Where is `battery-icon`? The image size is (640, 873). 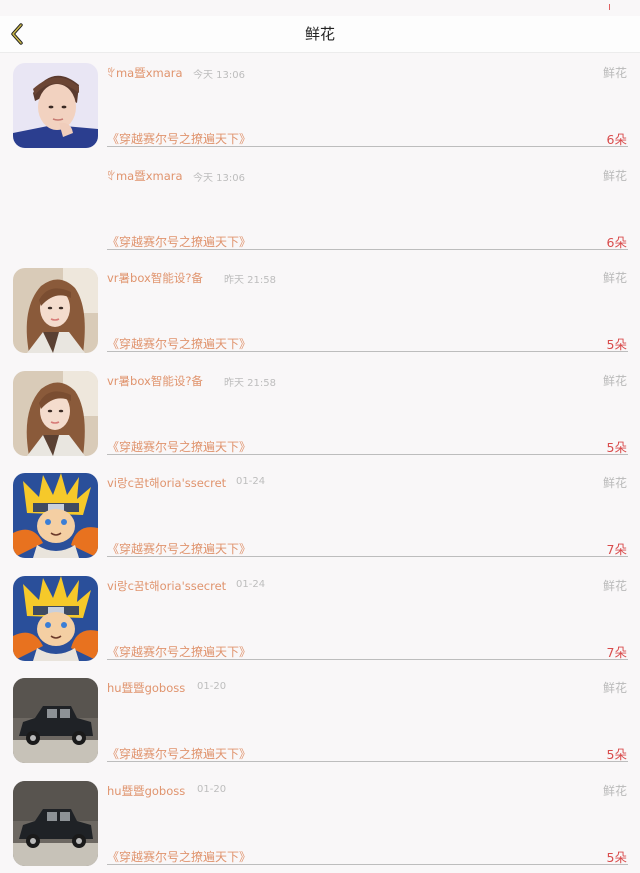
battery-icon is located at coordinates (609, 7).